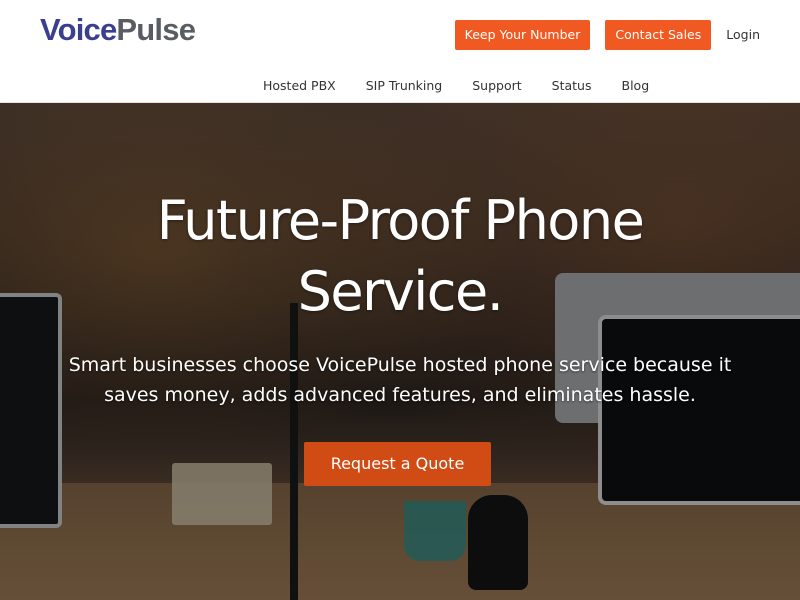 The height and width of the screenshot is (600, 800). Describe the element at coordinates (636, 86) in the screenshot. I see `nav-item-blog: Blog` at that location.